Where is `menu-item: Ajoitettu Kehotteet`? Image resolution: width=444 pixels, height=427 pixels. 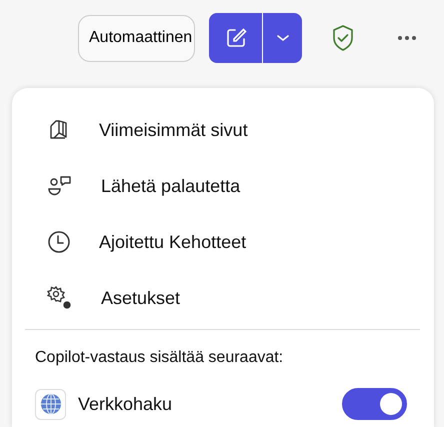 menu-item: Ajoitettu Kehotteet is located at coordinates (227, 242).